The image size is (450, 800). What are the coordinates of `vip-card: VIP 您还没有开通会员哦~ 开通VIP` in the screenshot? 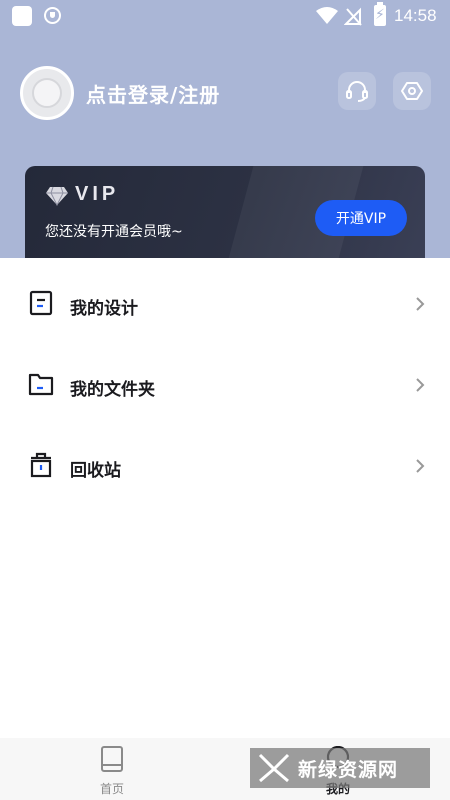 It's located at (225, 212).